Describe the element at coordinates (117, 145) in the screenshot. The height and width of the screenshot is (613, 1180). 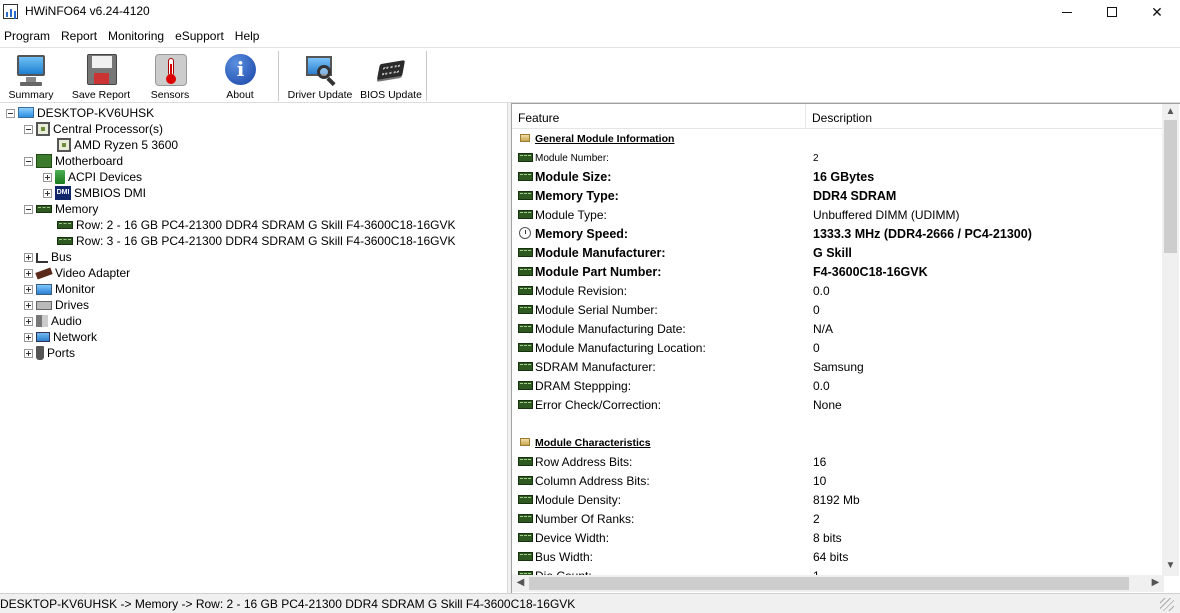
I see `tree-node-cpu: AMD Ryzen 5 3600` at that location.